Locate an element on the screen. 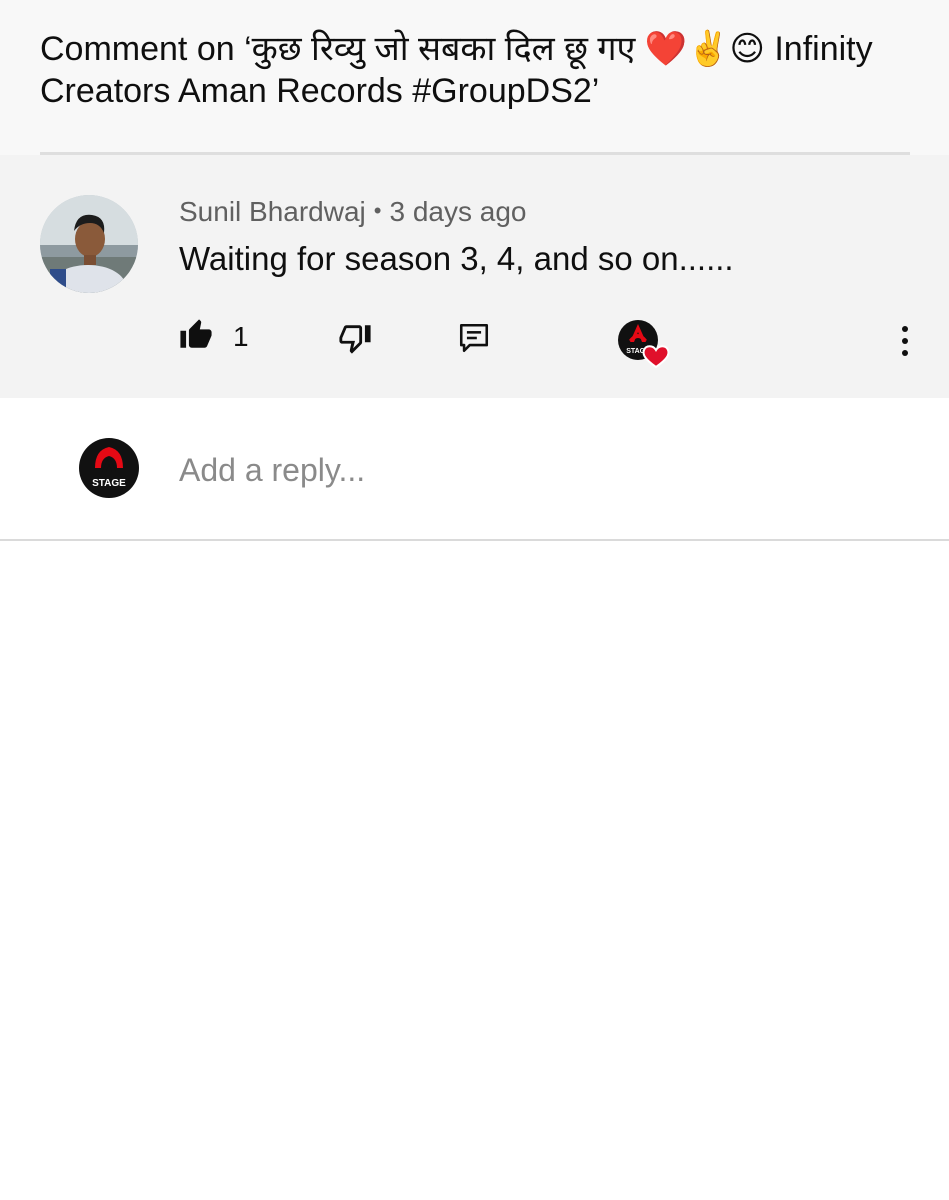 The width and height of the screenshot is (949, 1200). more-vert-icon is located at coordinates (905, 341).